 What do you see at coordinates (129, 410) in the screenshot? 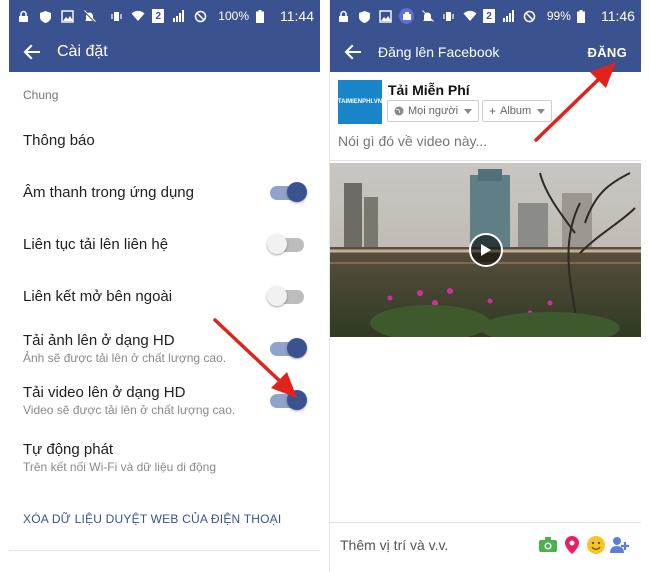
I see `setting-description: Video sẽ được tải lên ở chất lượng cao.` at bounding box center [129, 410].